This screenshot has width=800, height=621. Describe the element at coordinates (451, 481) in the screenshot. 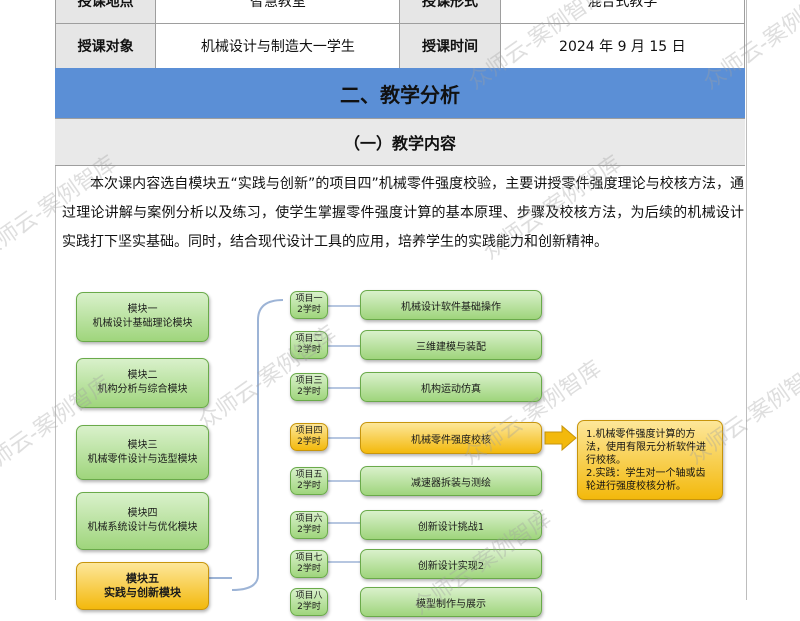

I see `project-task-box: 减速器拆装与测绘` at that location.